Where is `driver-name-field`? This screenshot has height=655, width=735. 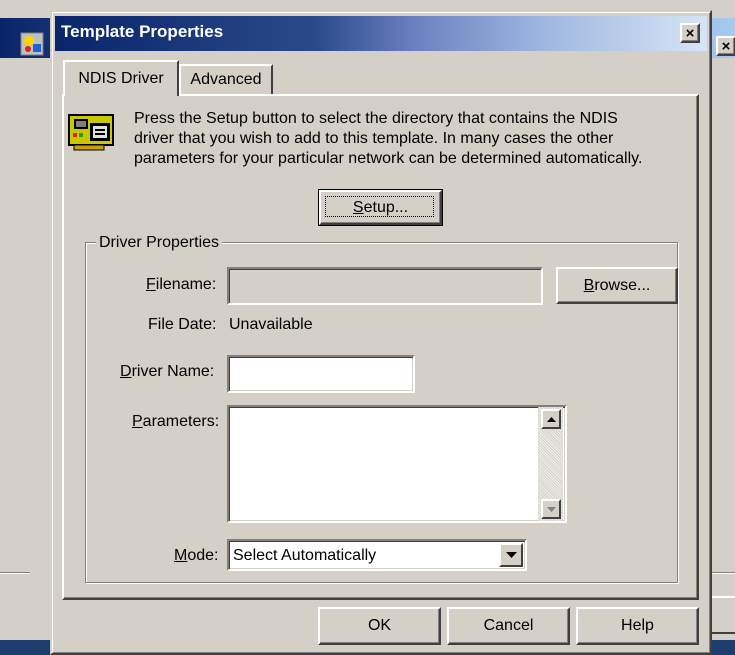 driver-name-field is located at coordinates (321, 374).